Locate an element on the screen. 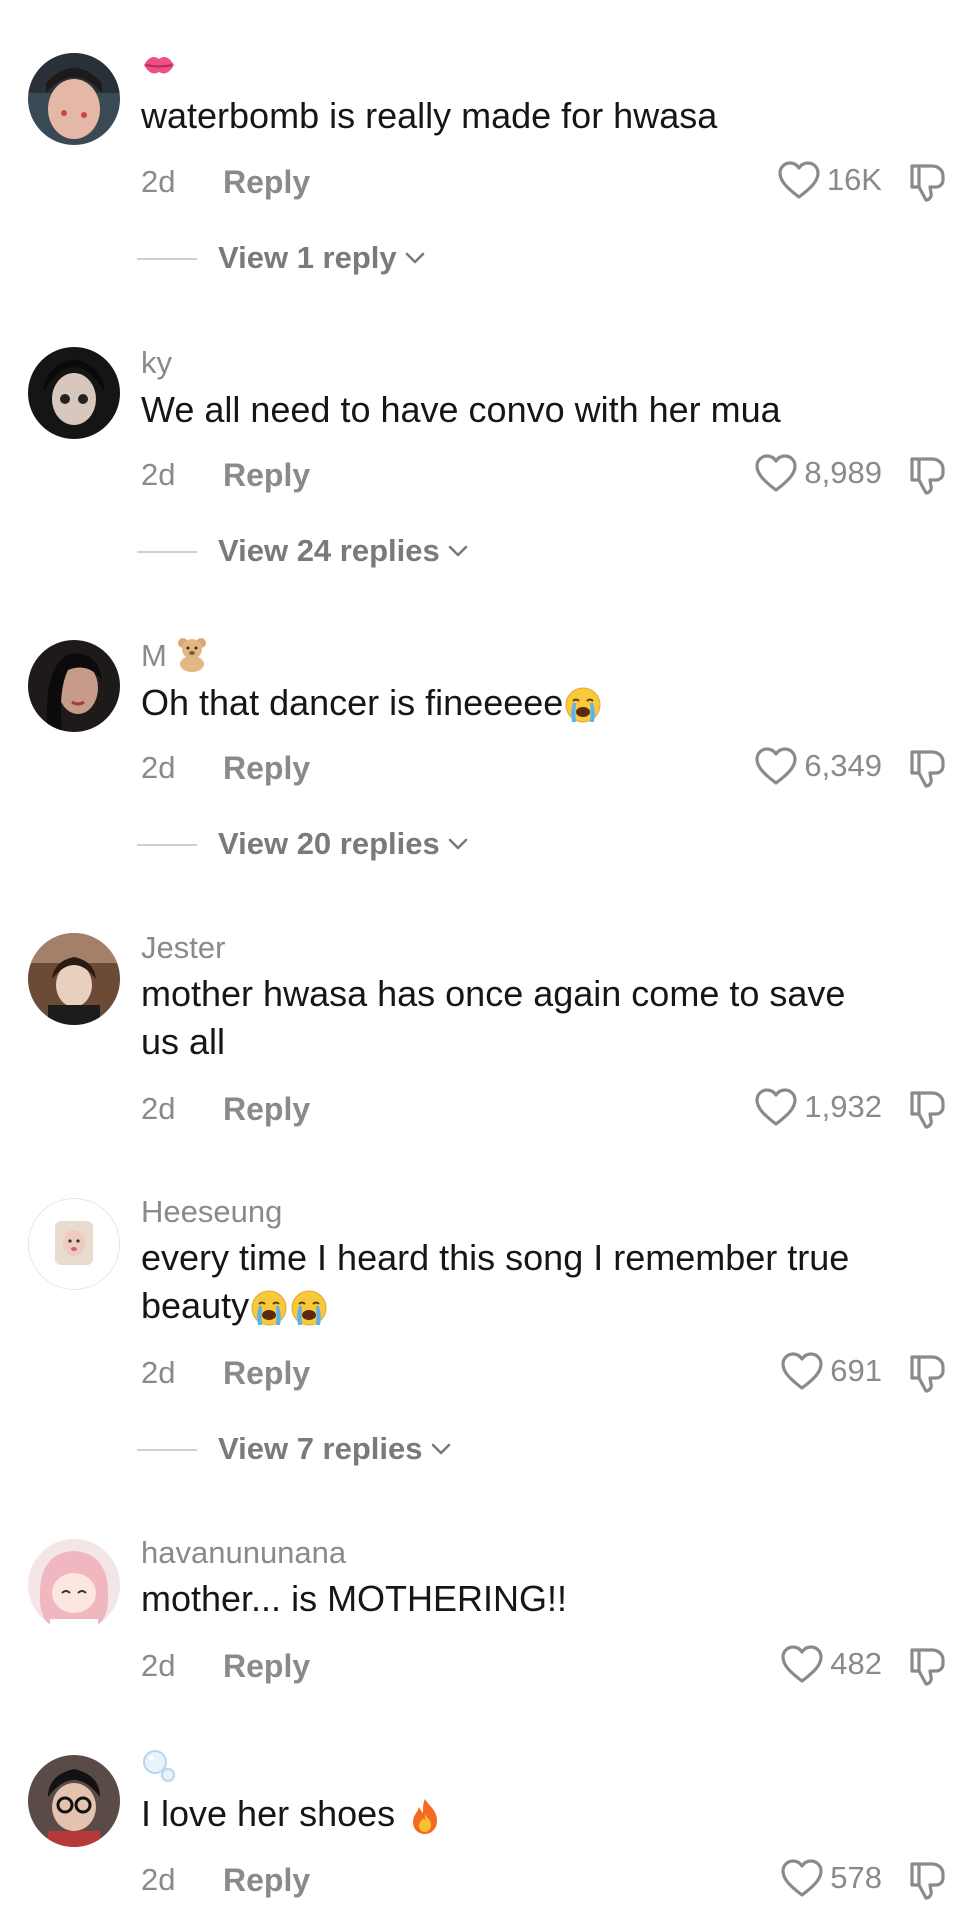 This screenshot has width=976, height=1920. like-count: 691 is located at coordinates (856, 1370).